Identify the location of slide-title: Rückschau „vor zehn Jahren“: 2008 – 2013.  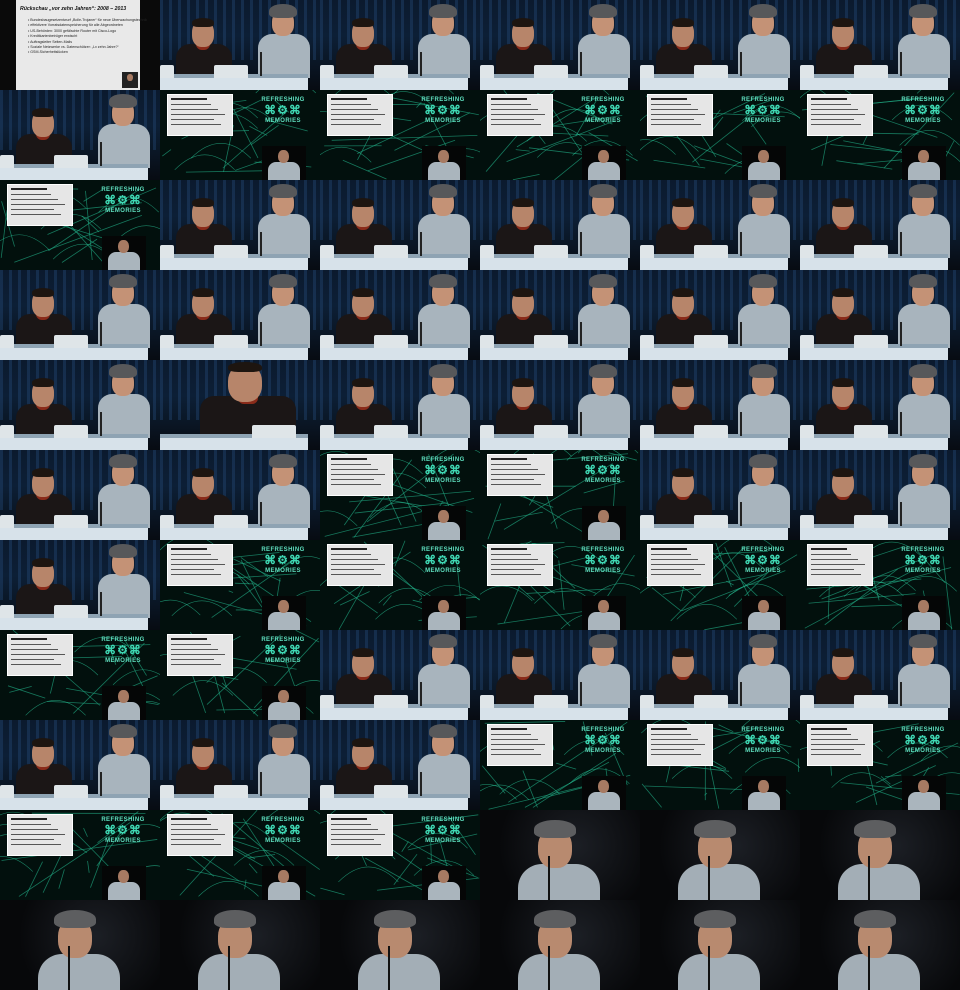
(73, 9).